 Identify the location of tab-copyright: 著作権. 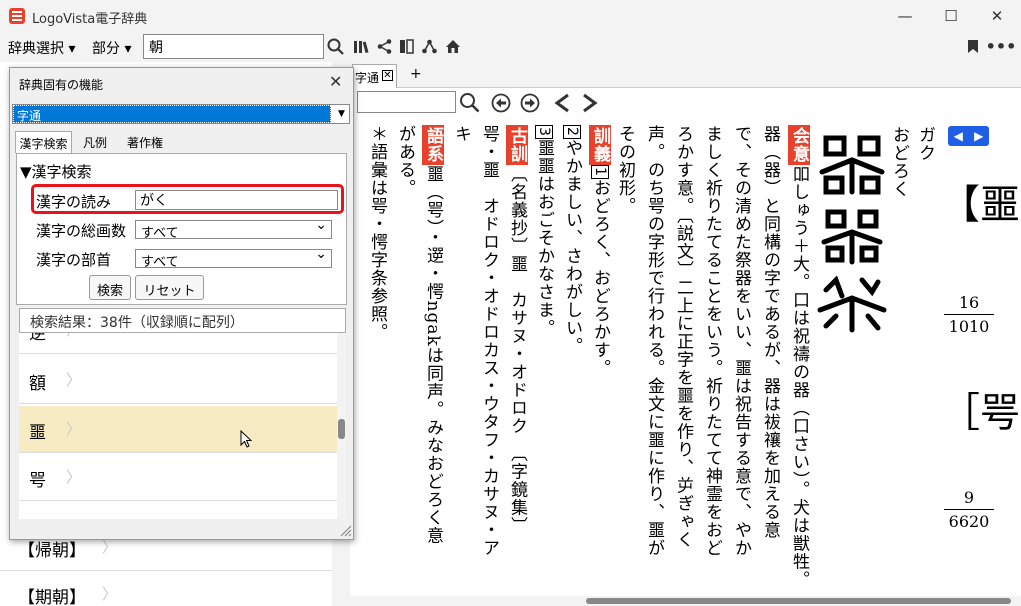
(145, 142).